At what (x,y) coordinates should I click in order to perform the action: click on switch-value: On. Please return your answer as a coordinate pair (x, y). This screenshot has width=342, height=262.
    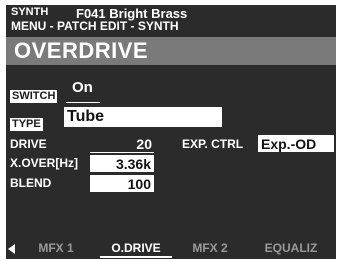
    Looking at the image, I should click on (82, 87).